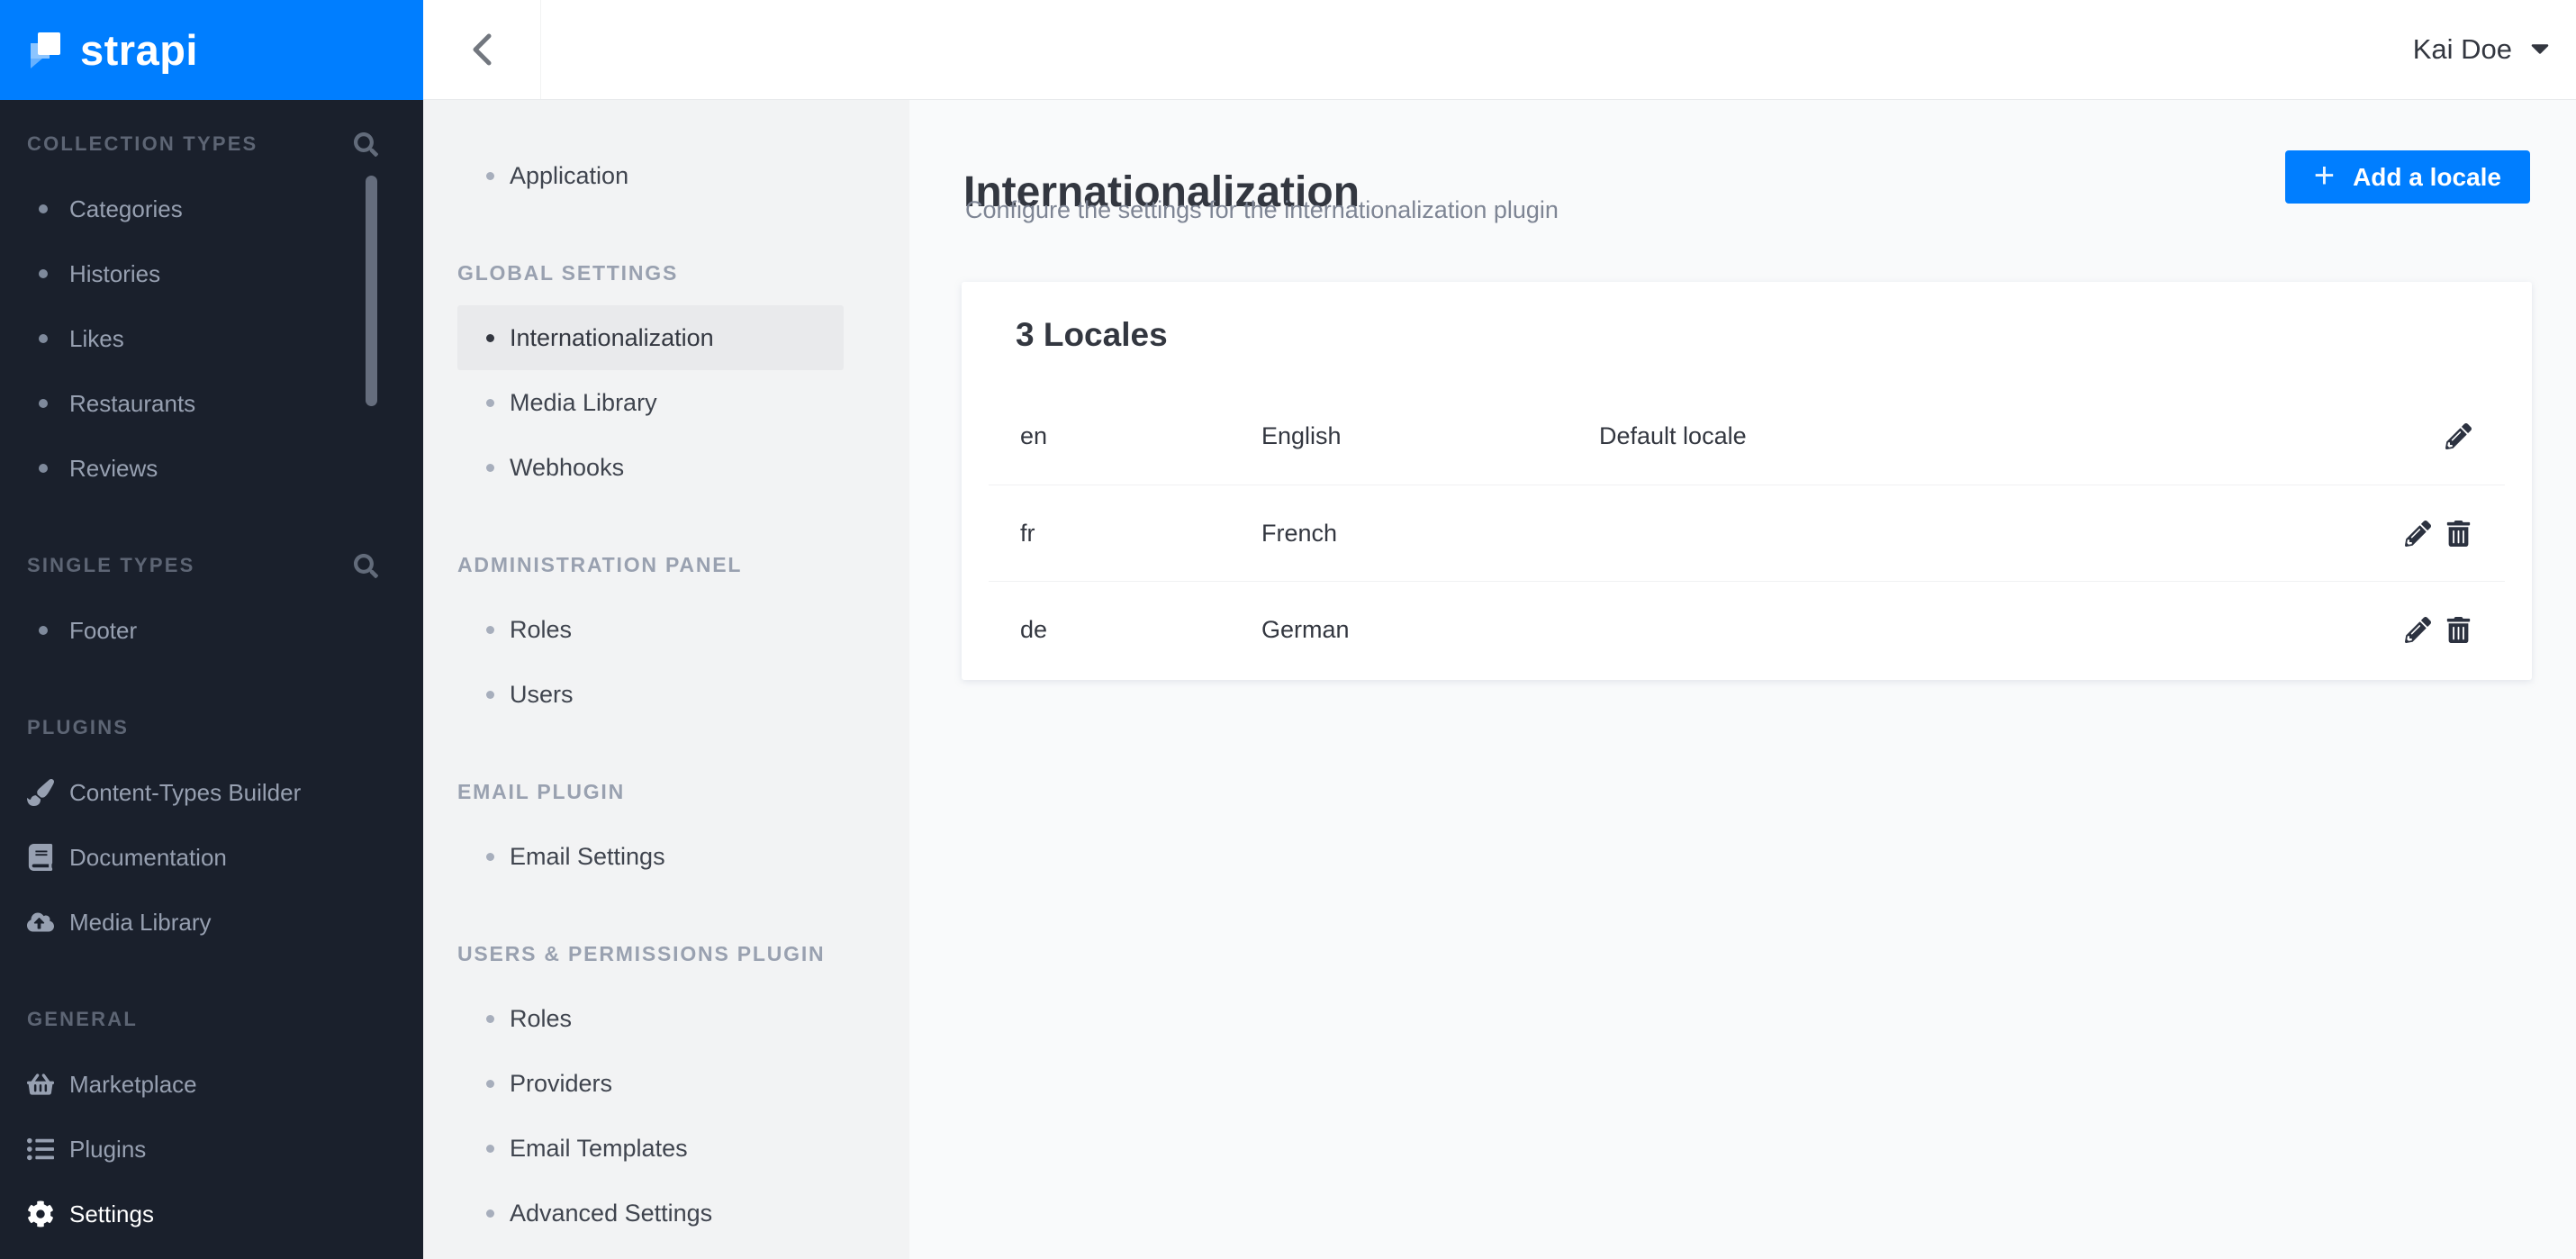  What do you see at coordinates (211, 565) in the screenshot?
I see `single-types-header: SINGLE TYPES` at bounding box center [211, 565].